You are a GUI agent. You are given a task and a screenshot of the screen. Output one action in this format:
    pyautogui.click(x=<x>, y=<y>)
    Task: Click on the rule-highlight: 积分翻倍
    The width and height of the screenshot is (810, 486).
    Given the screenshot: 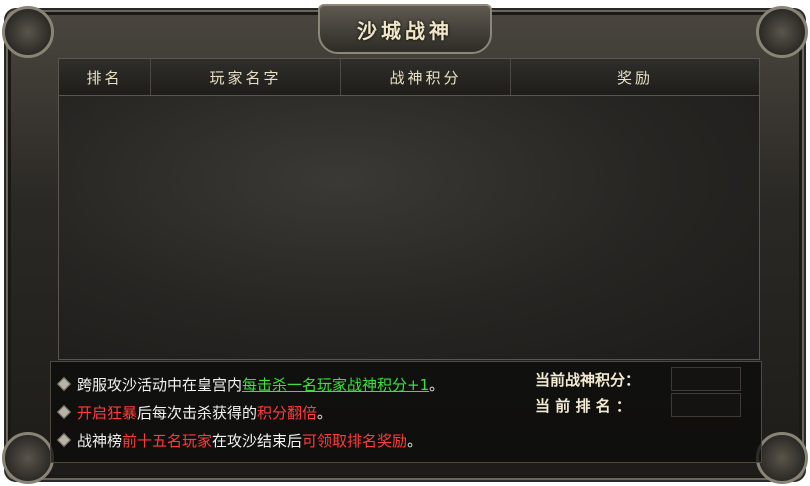 What is the action you would take?
    pyautogui.click(x=287, y=412)
    